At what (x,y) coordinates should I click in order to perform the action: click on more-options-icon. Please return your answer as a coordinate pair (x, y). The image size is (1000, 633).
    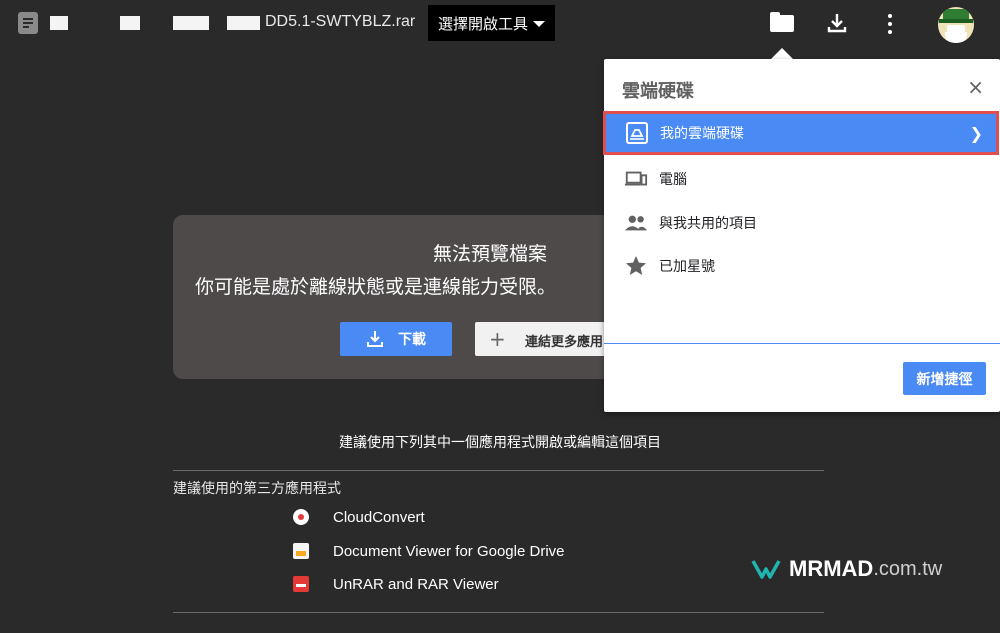
    Looking at the image, I should click on (890, 24).